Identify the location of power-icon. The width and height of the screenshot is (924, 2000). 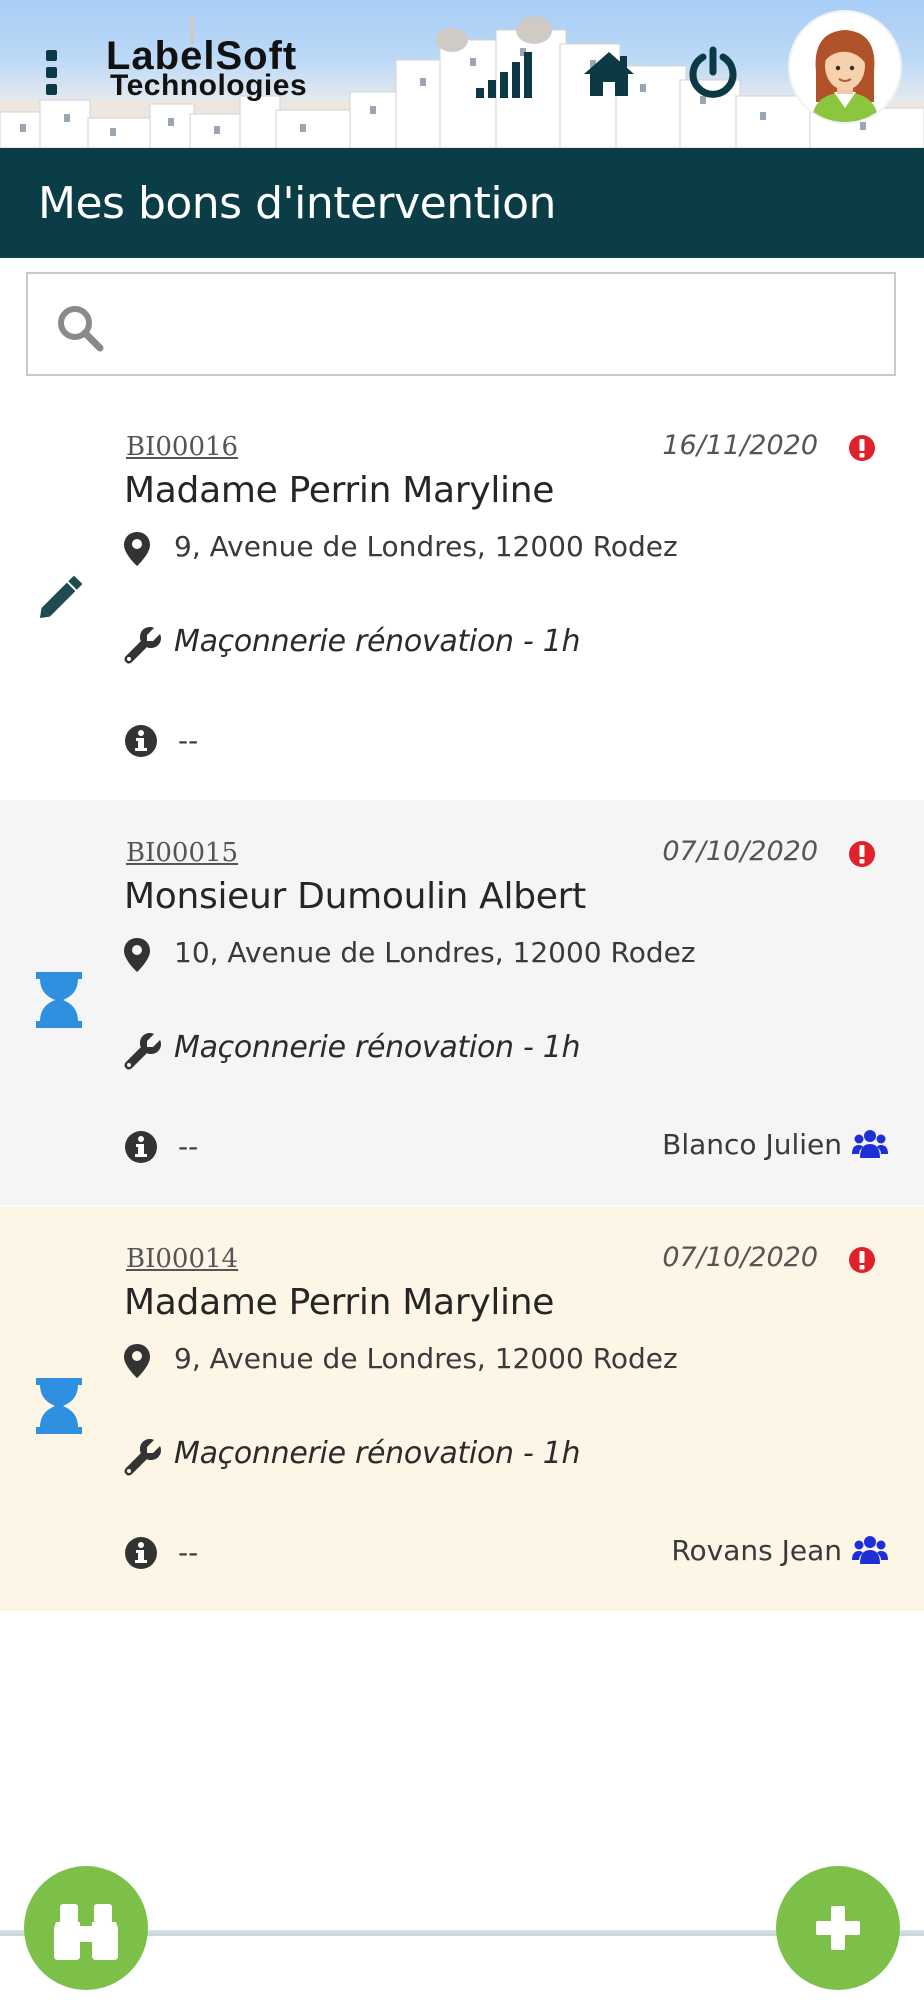
(713, 73).